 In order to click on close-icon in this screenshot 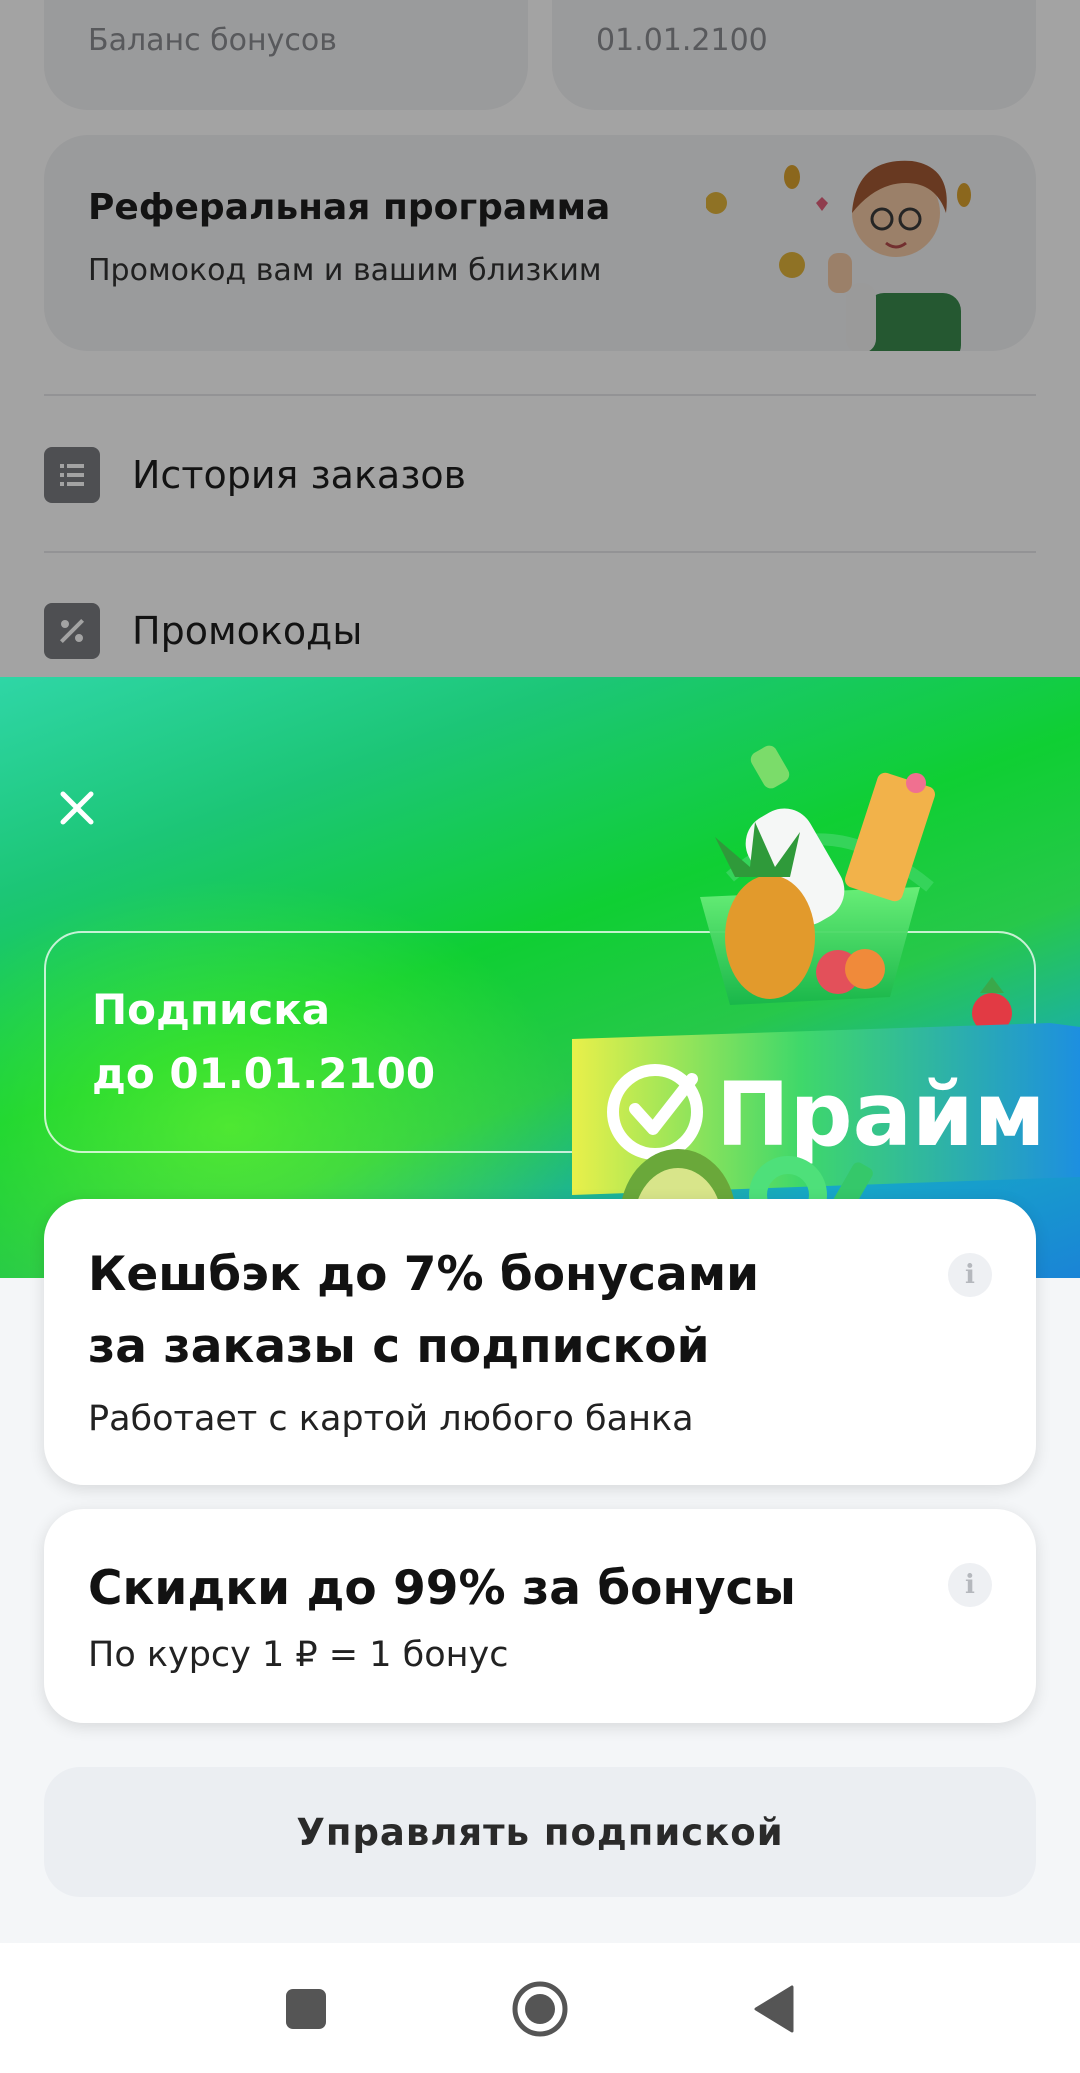, I will do `click(77, 808)`.